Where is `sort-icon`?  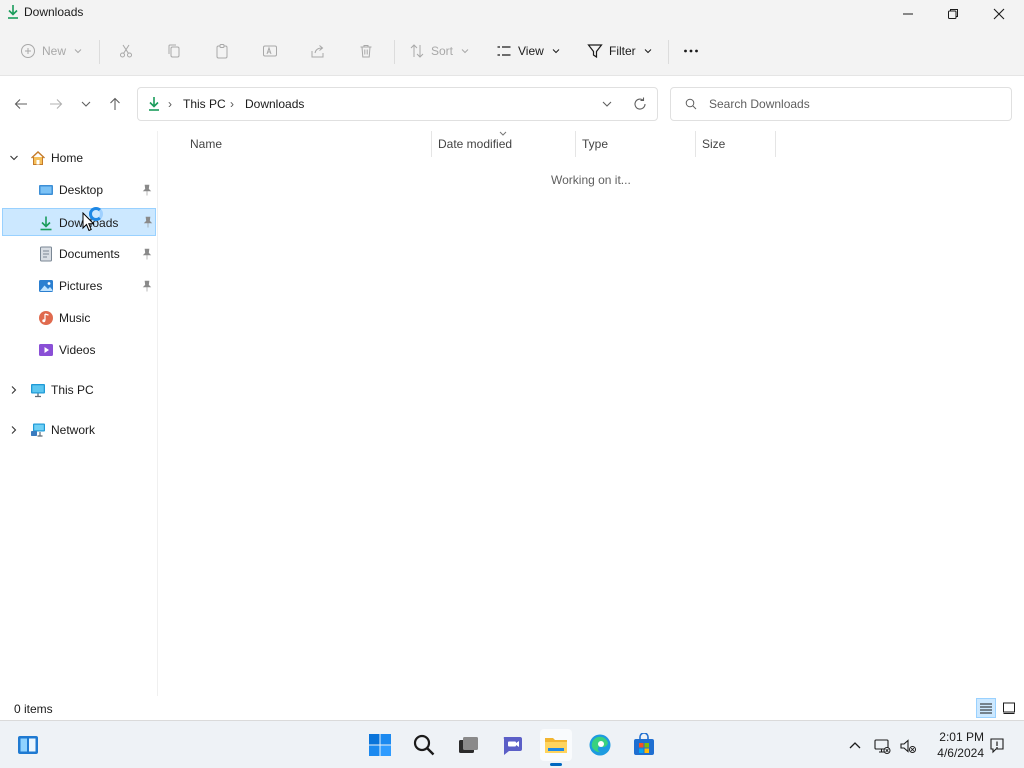 sort-icon is located at coordinates (417, 51).